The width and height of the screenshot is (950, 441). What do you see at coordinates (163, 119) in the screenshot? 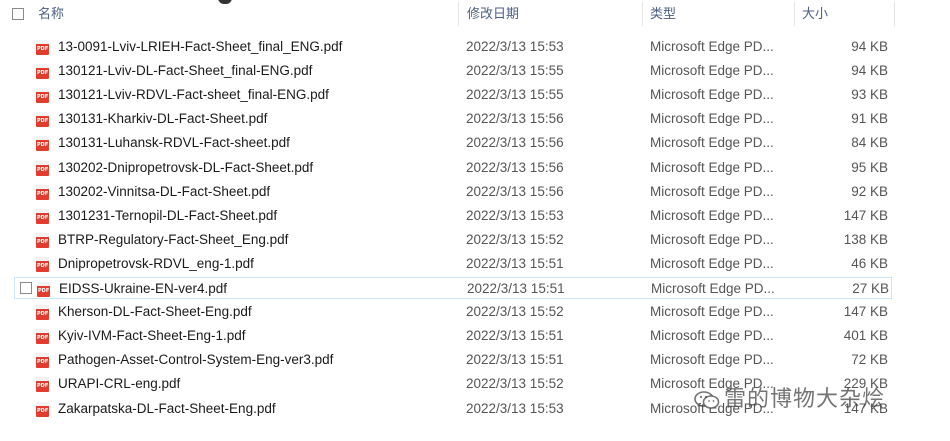
I see `file-name: 130131-Kharkiv-DL-Fact-Sheet.pdf` at bounding box center [163, 119].